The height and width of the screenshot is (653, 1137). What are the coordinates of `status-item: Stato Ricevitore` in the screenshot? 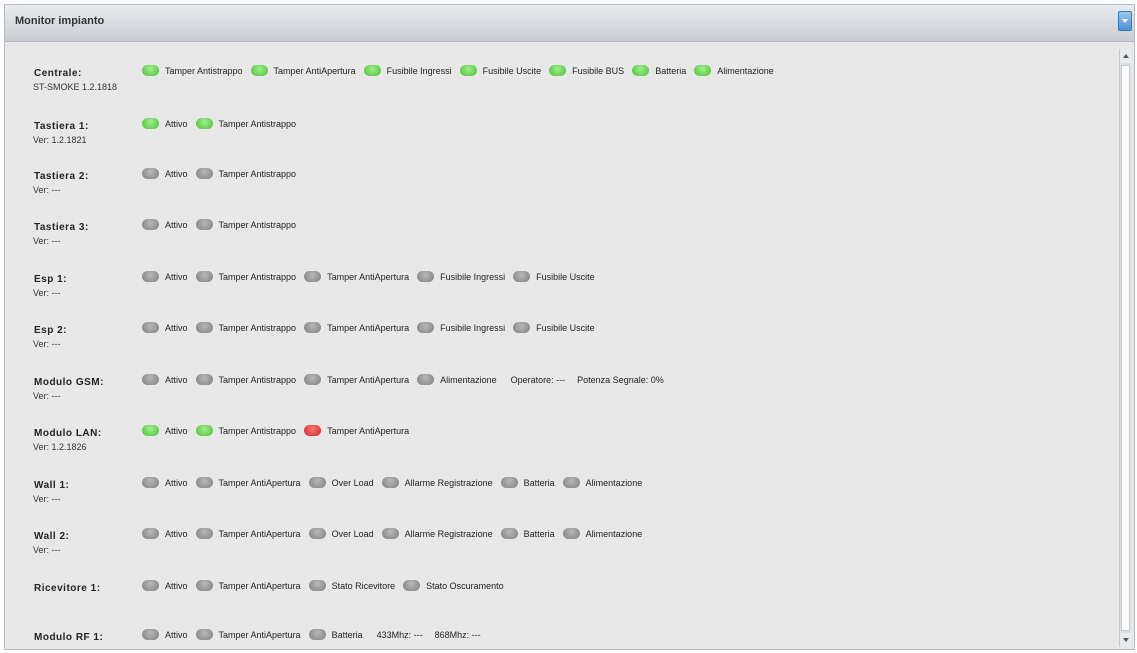 It's located at (352, 585).